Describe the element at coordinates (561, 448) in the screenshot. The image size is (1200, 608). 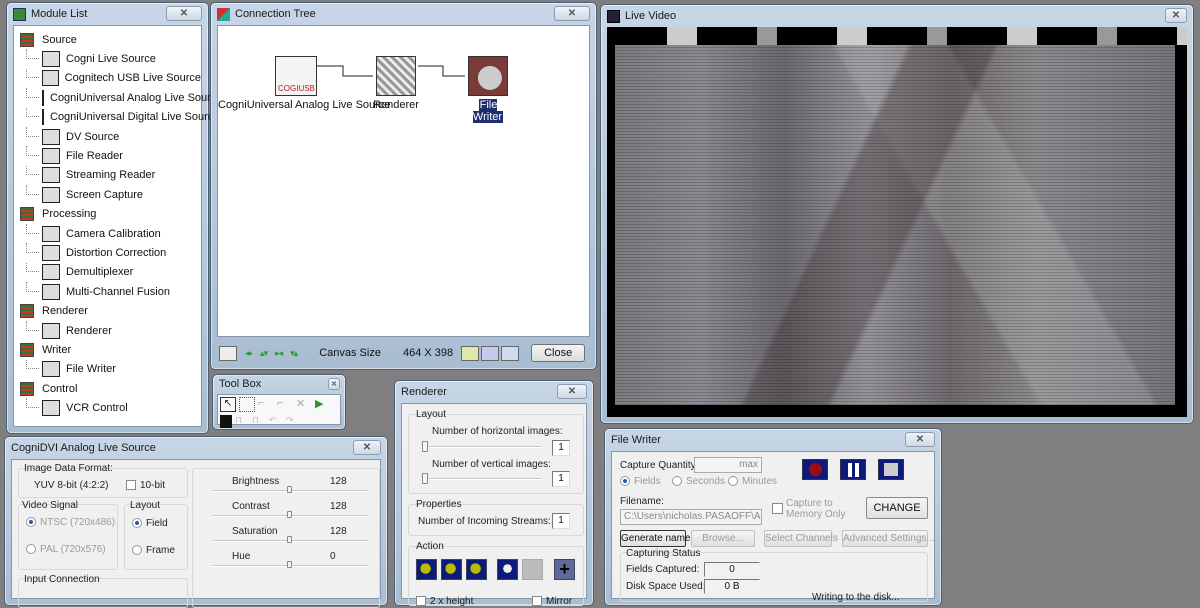
I see `horizontal-images-input: 1` at that location.